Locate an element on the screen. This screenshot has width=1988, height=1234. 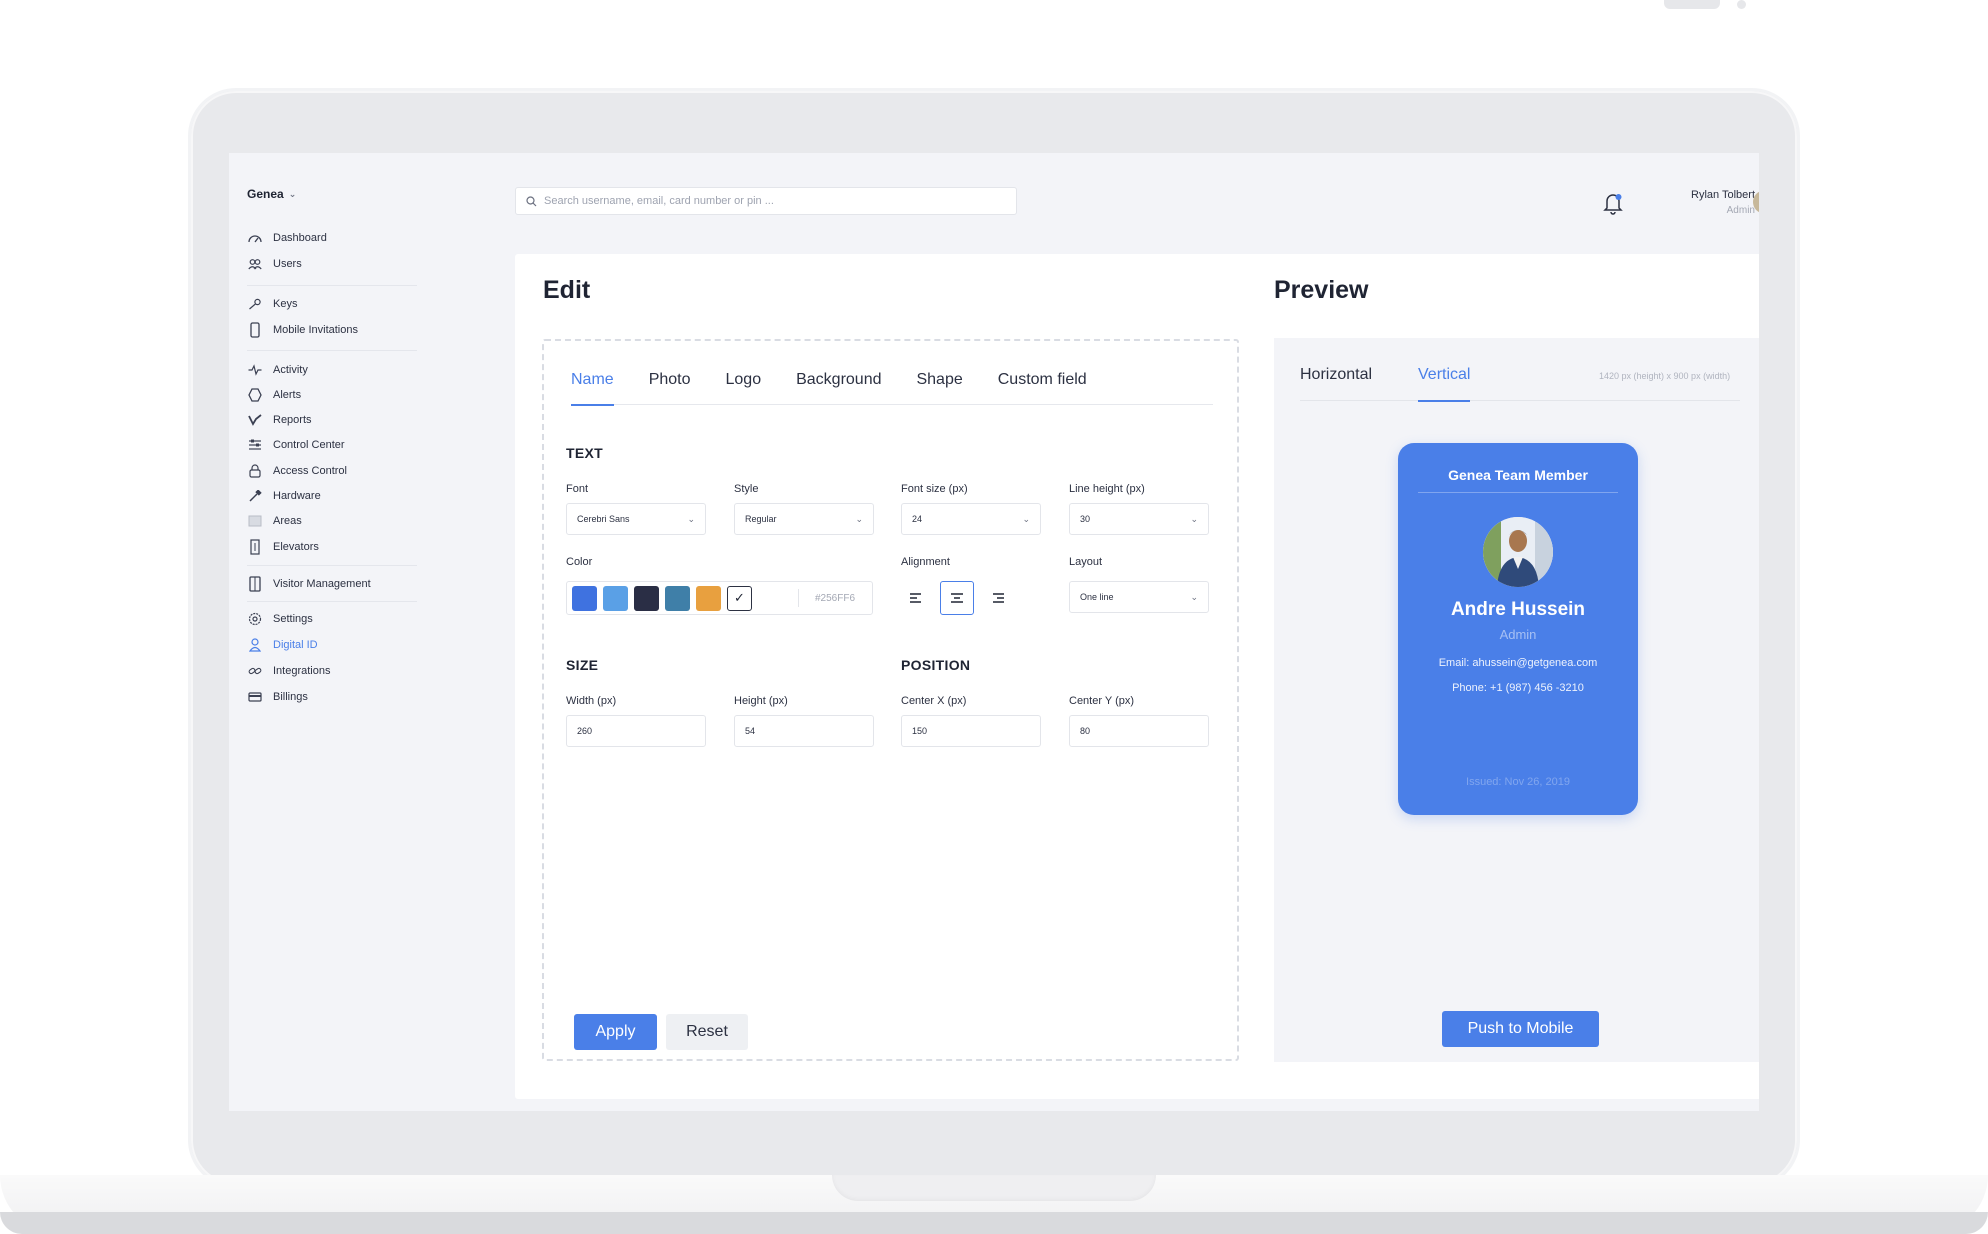
bell-icon is located at coordinates (1613, 203).